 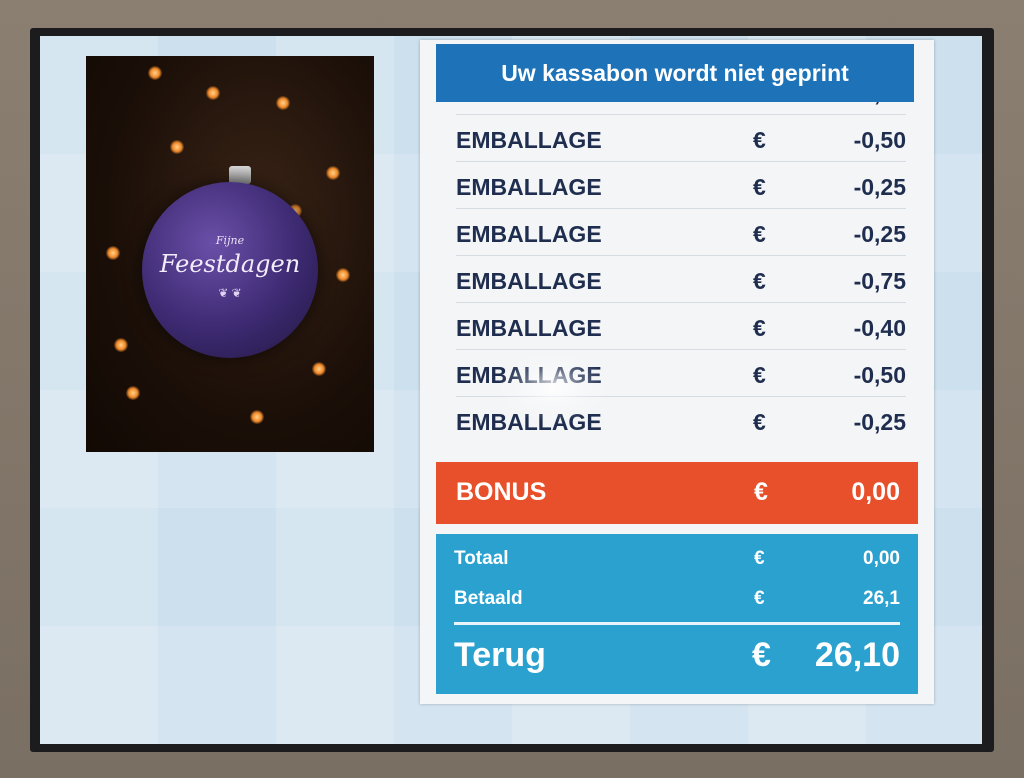 I want to click on receipt-line: EMBALLAGE € -0,75, so click(x=681, y=279).